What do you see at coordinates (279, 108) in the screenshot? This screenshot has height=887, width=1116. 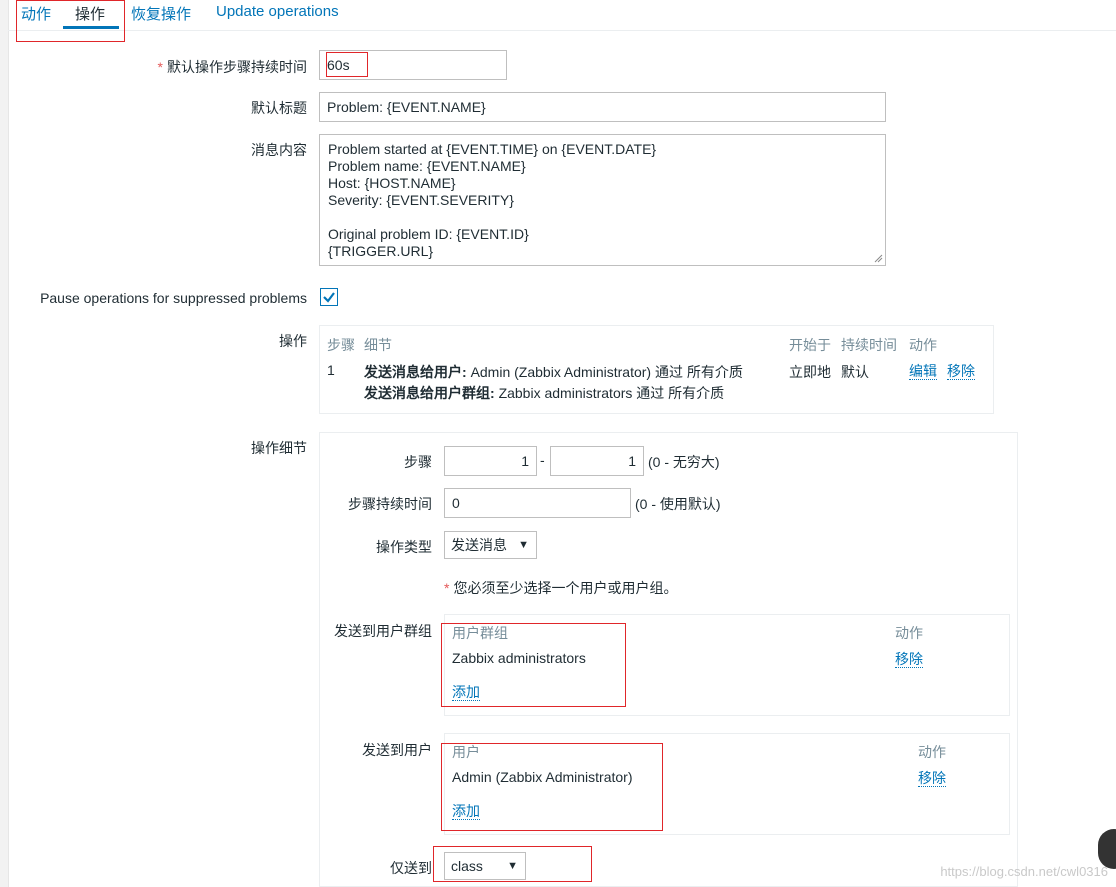 I see `default-subject-label: 默认标题` at bounding box center [279, 108].